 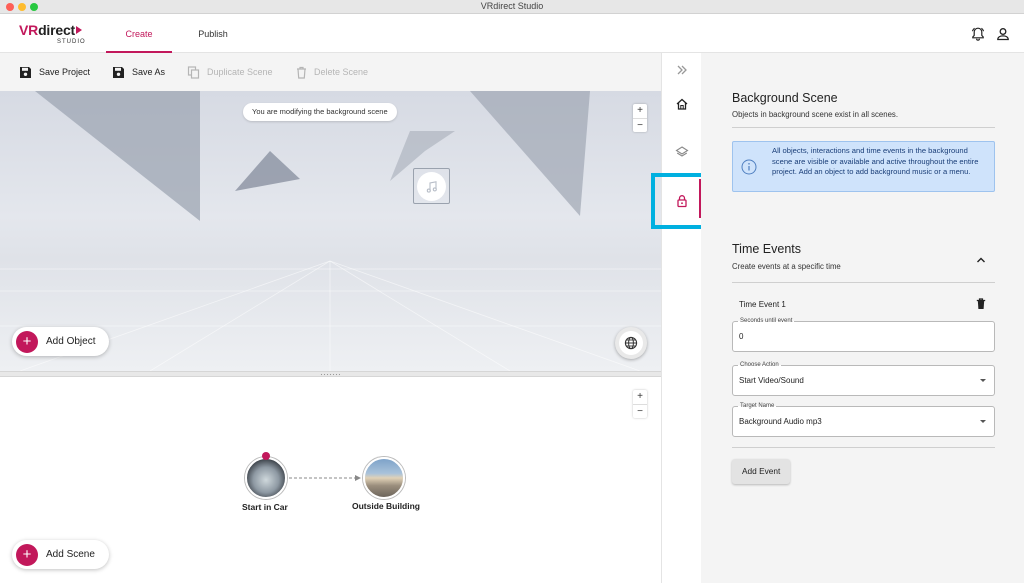 What do you see at coordinates (640, 125) in the screenshot?
I see `viewport-zoom-out-button: −` at bounding box center [640, 125].